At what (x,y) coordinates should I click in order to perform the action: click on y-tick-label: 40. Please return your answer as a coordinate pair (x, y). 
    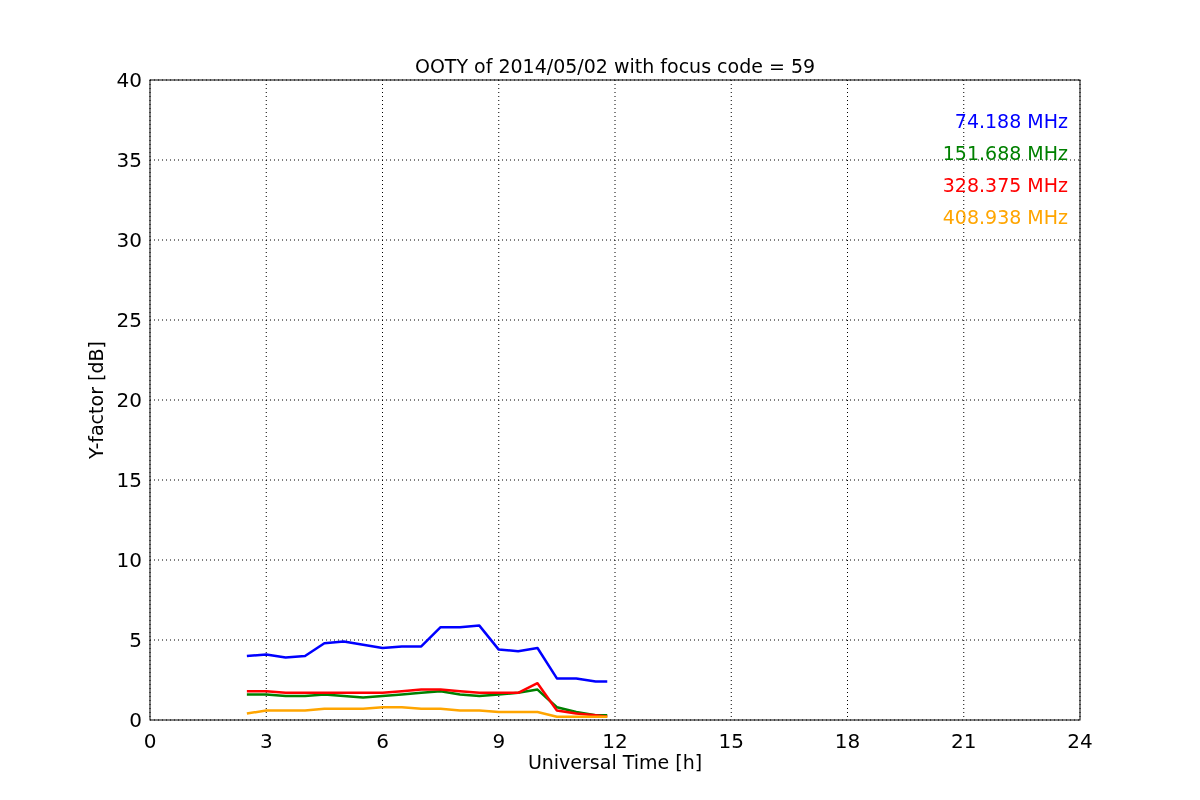
    Looking at the image, I should click on (129, 80).